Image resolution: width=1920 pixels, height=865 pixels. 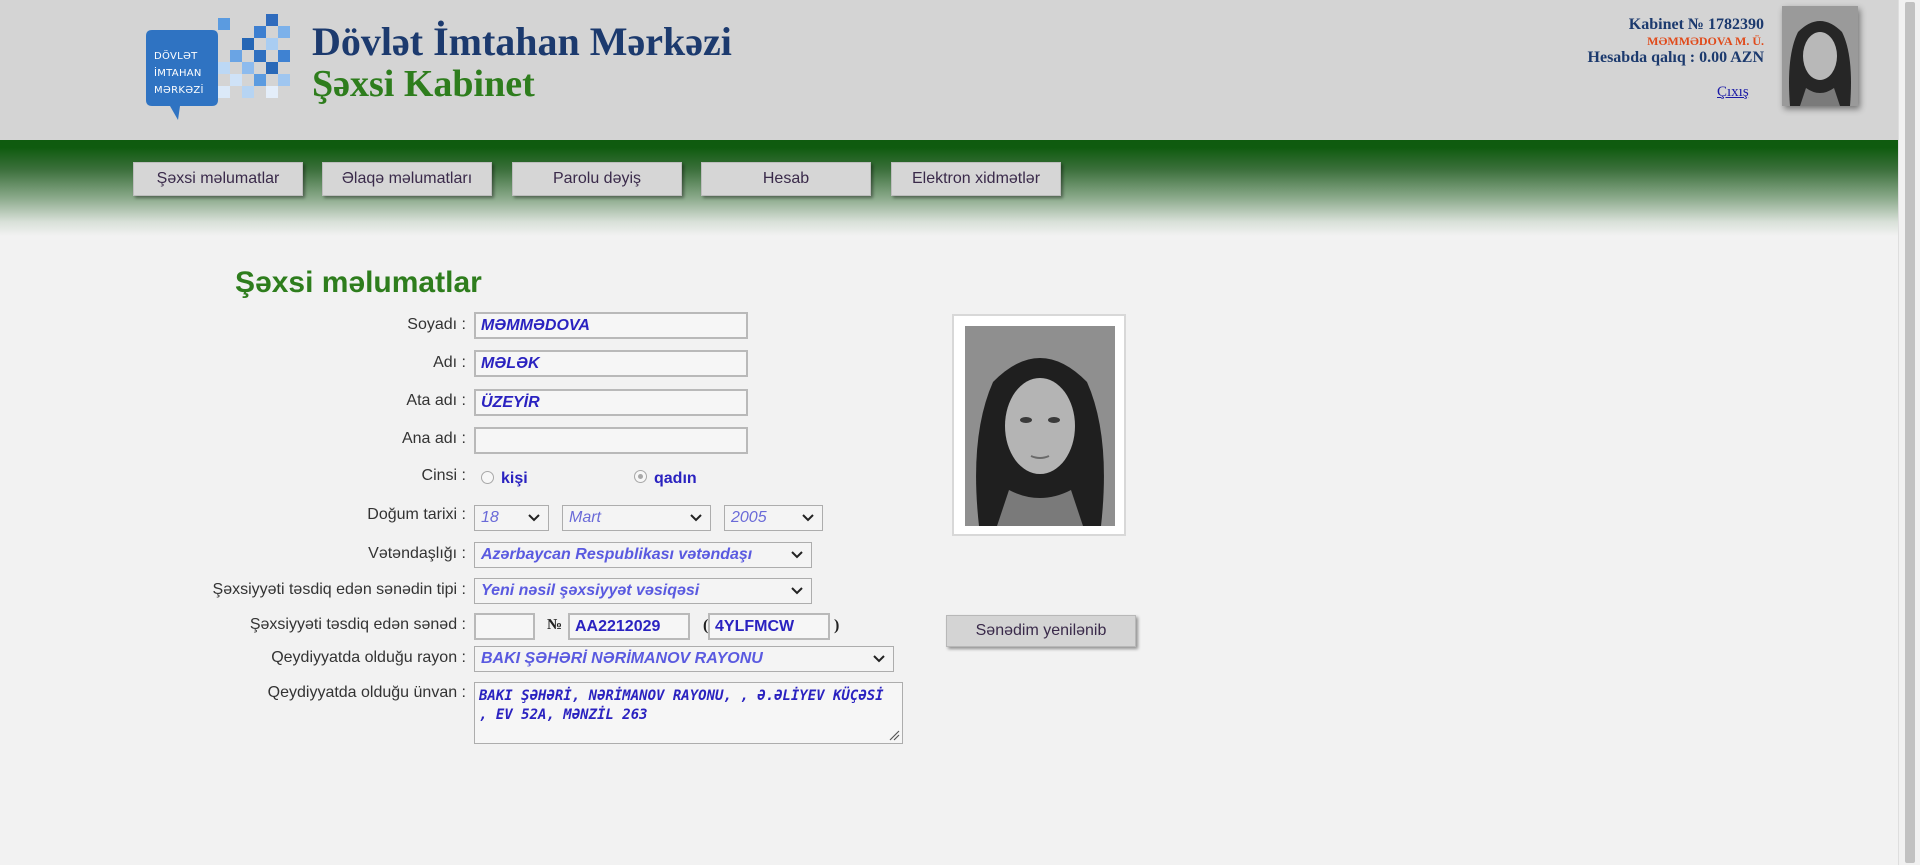 I want to click on gender-female-label: qadın, so click(x=675, y=478).